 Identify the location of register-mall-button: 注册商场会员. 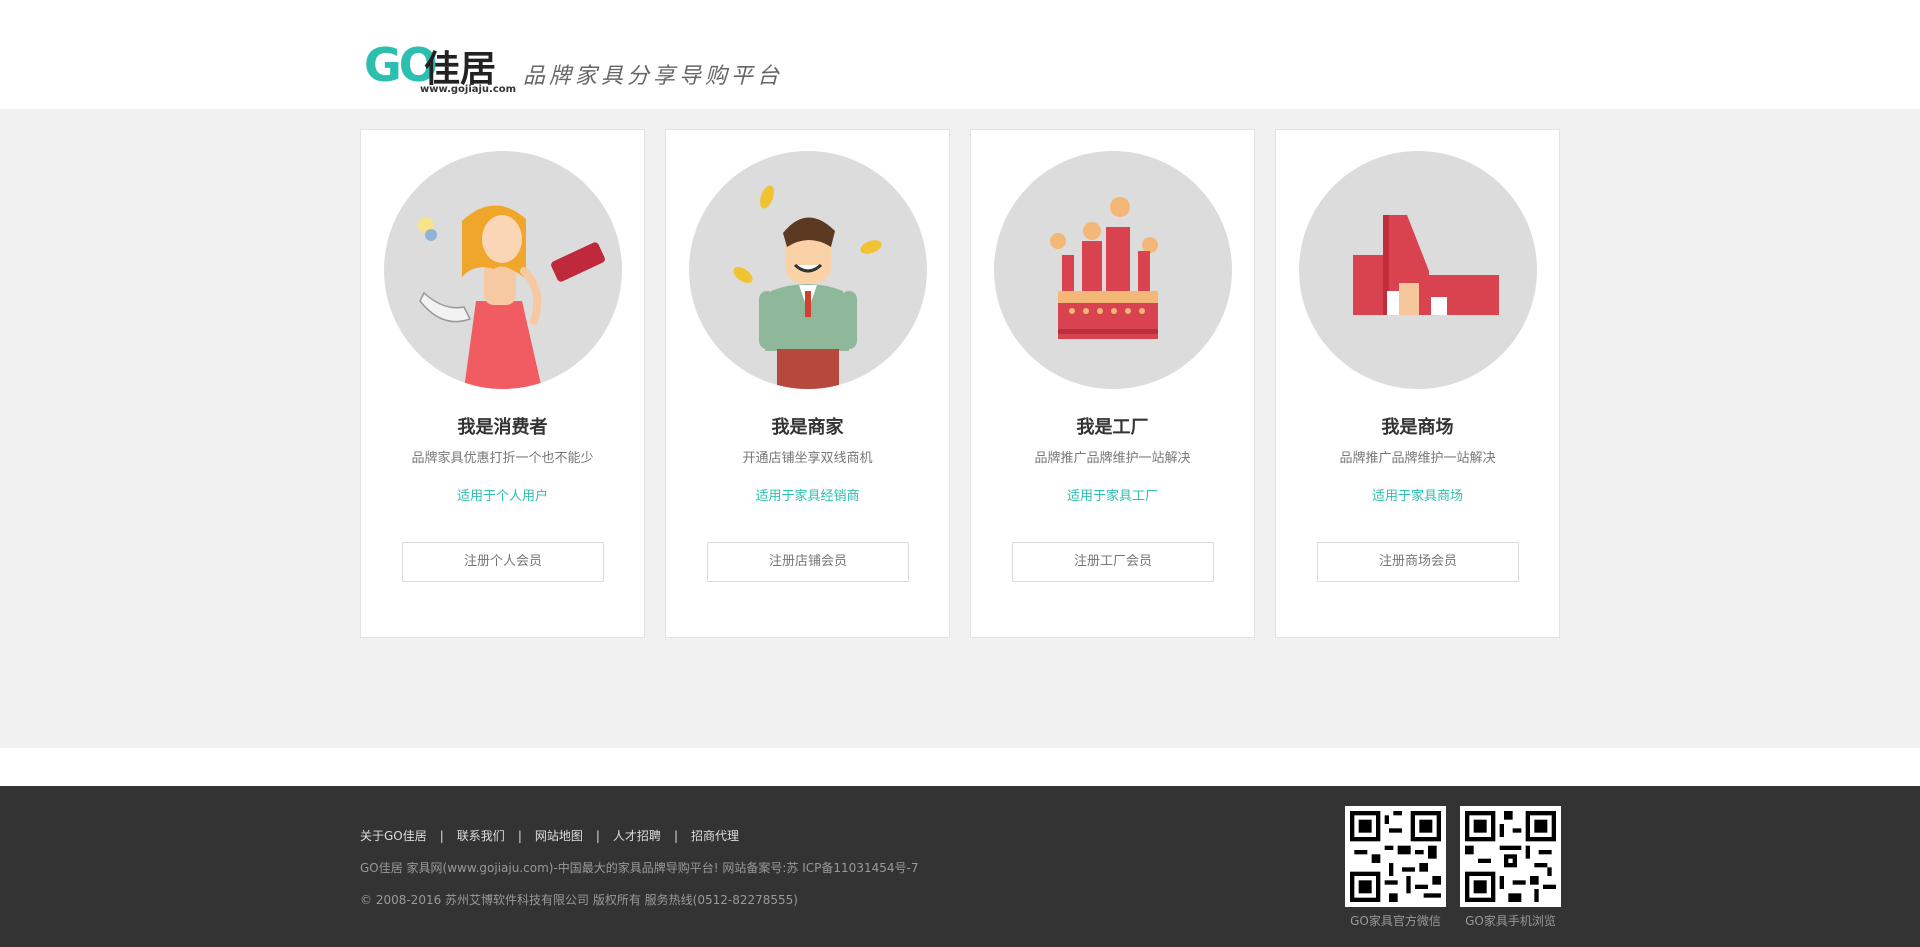
(1418, 562).